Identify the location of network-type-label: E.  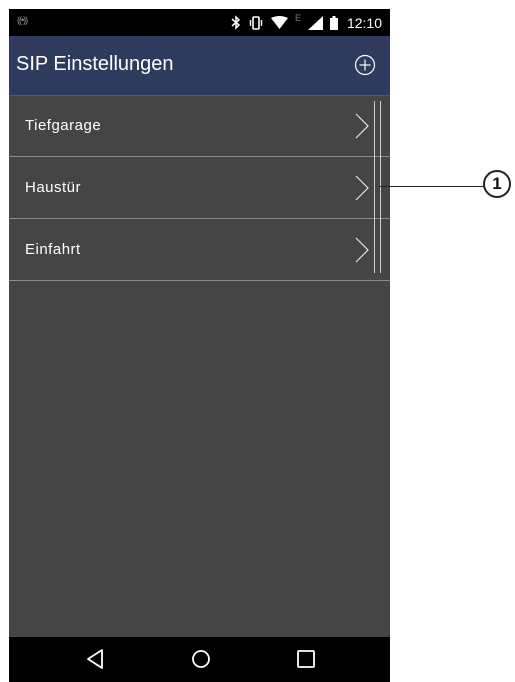
(297, 18).